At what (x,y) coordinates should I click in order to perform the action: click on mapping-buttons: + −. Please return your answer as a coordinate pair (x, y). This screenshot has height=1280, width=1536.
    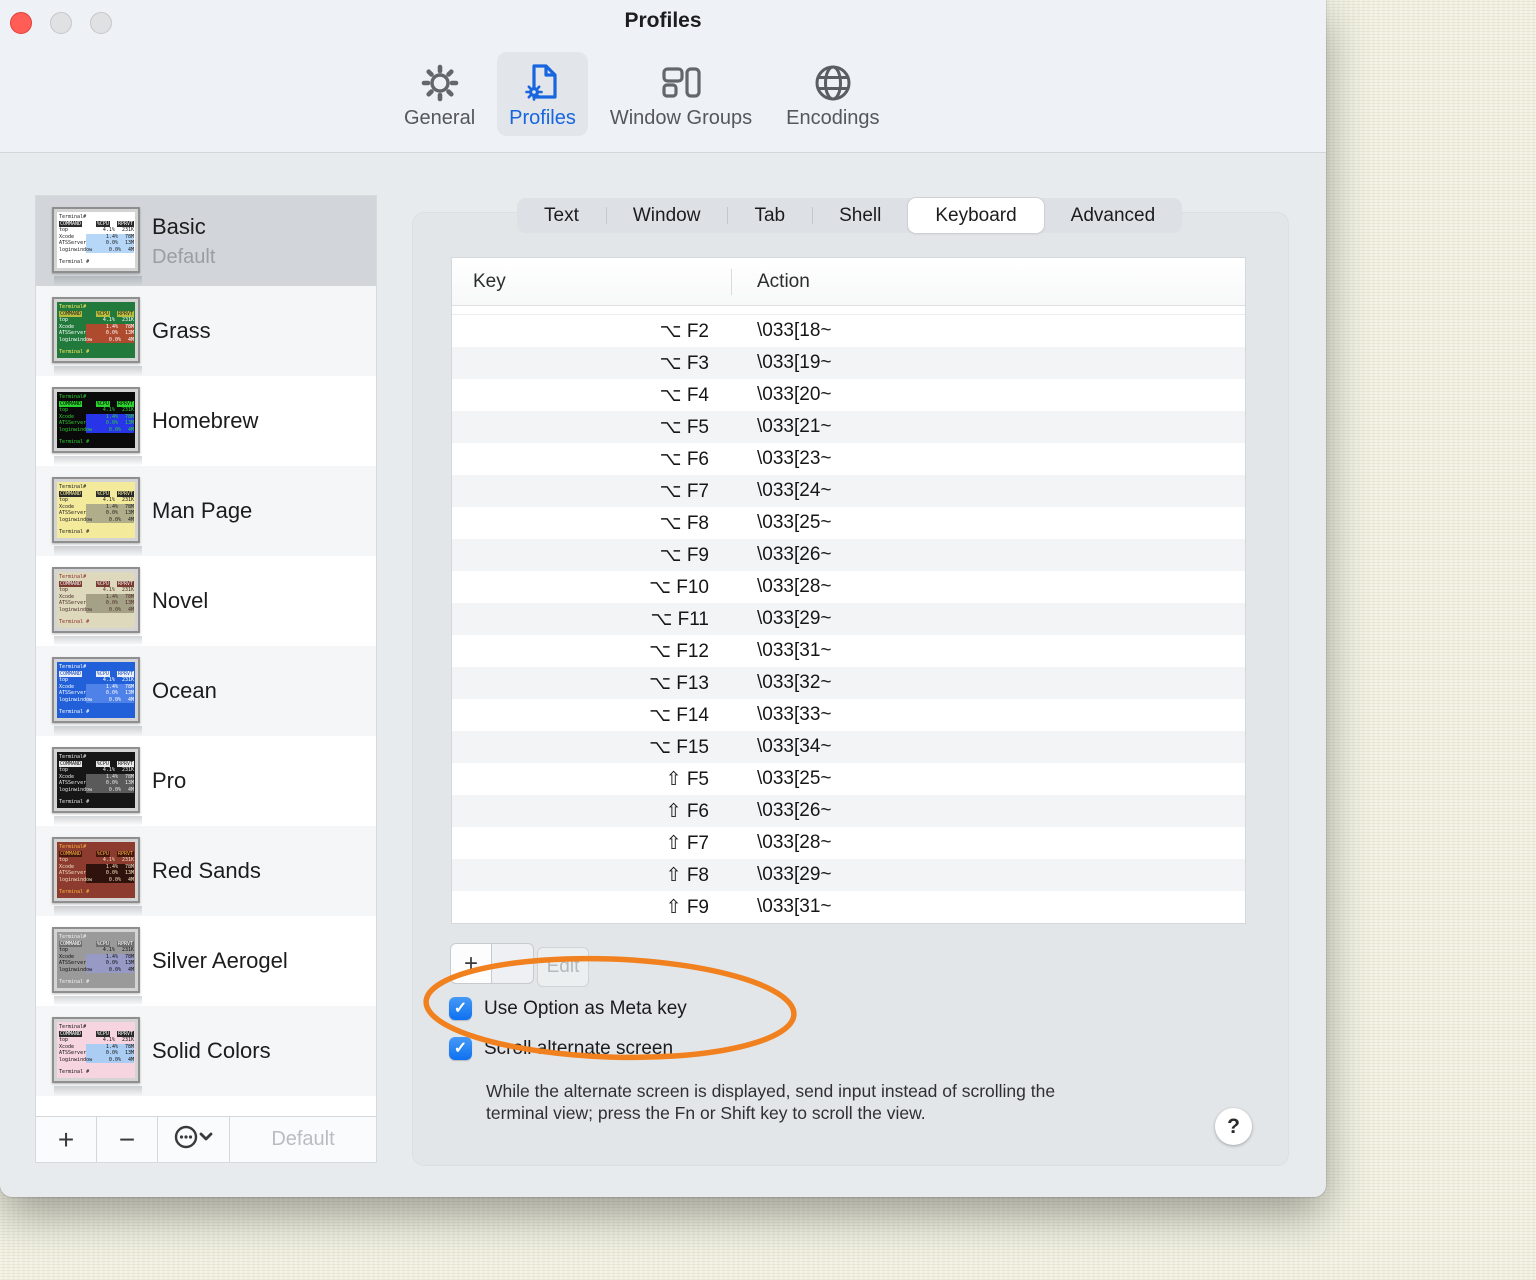
    Looking at the image, I should click on (492, 963).